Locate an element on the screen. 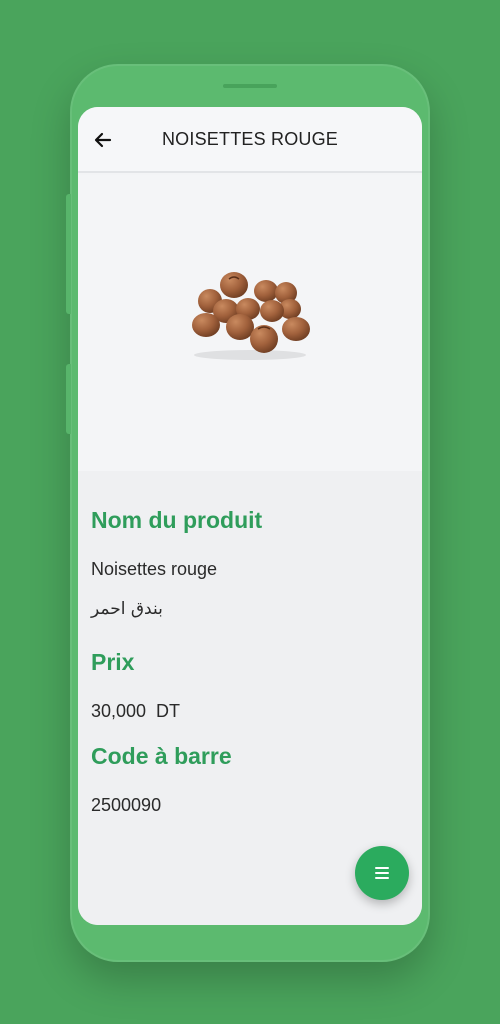  price-label: Prix is located at coordinates (113, 662).